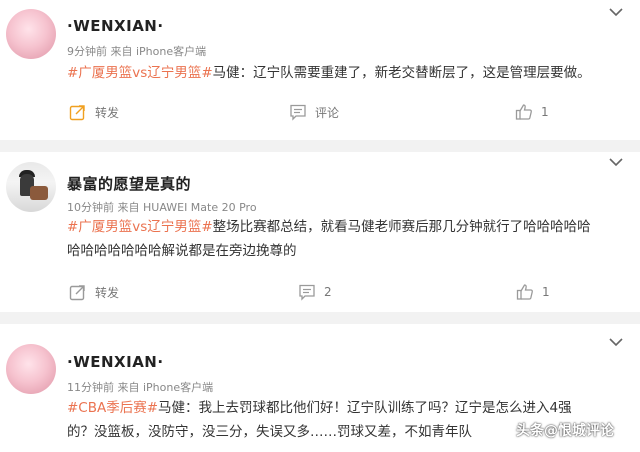 The height and width of the screenshot is (452, 640). What do you see at coordinates (269, 432) in the screenshot?
I see `post-body-continued: 的？没篮板，没防守，没三分，失误又多……罚球又差，不如青年队` at bounding box center [269, 432].